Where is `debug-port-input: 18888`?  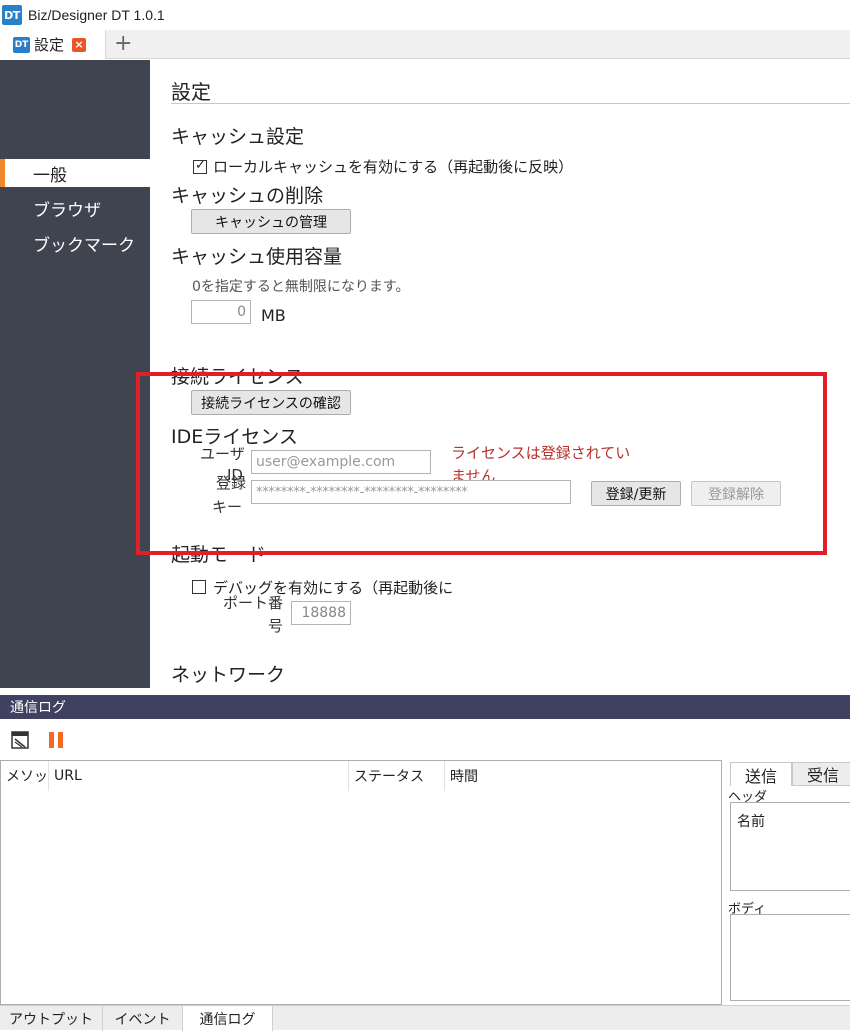
debug-port-input: 18888 is located at coordinates (321, 613).